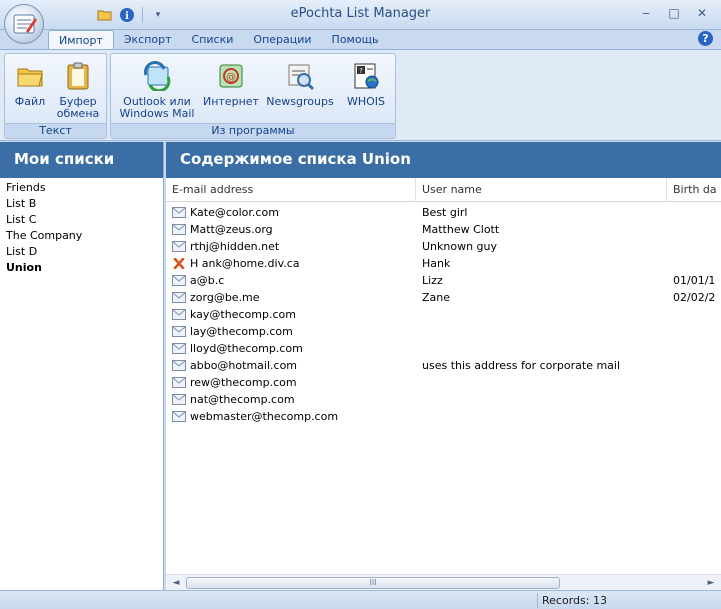 The width and height of the screenshot is (721, 609). I want to click on table-row: zorg@be.me Zane 02/02/2, so click(443, 297).